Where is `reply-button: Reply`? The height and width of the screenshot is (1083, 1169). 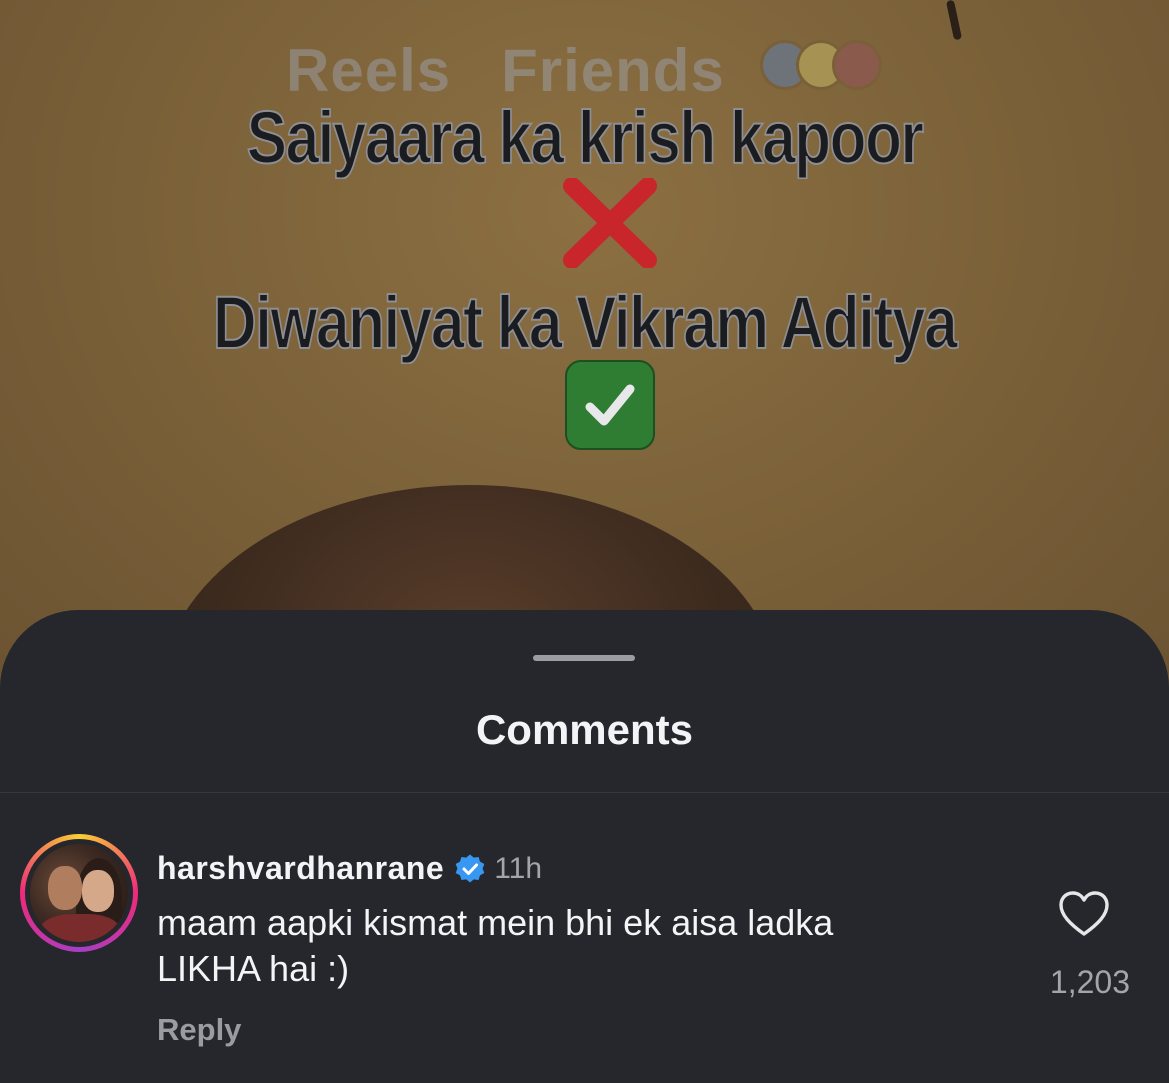
reply-button: Reply is located at coordinates (199, 1030).